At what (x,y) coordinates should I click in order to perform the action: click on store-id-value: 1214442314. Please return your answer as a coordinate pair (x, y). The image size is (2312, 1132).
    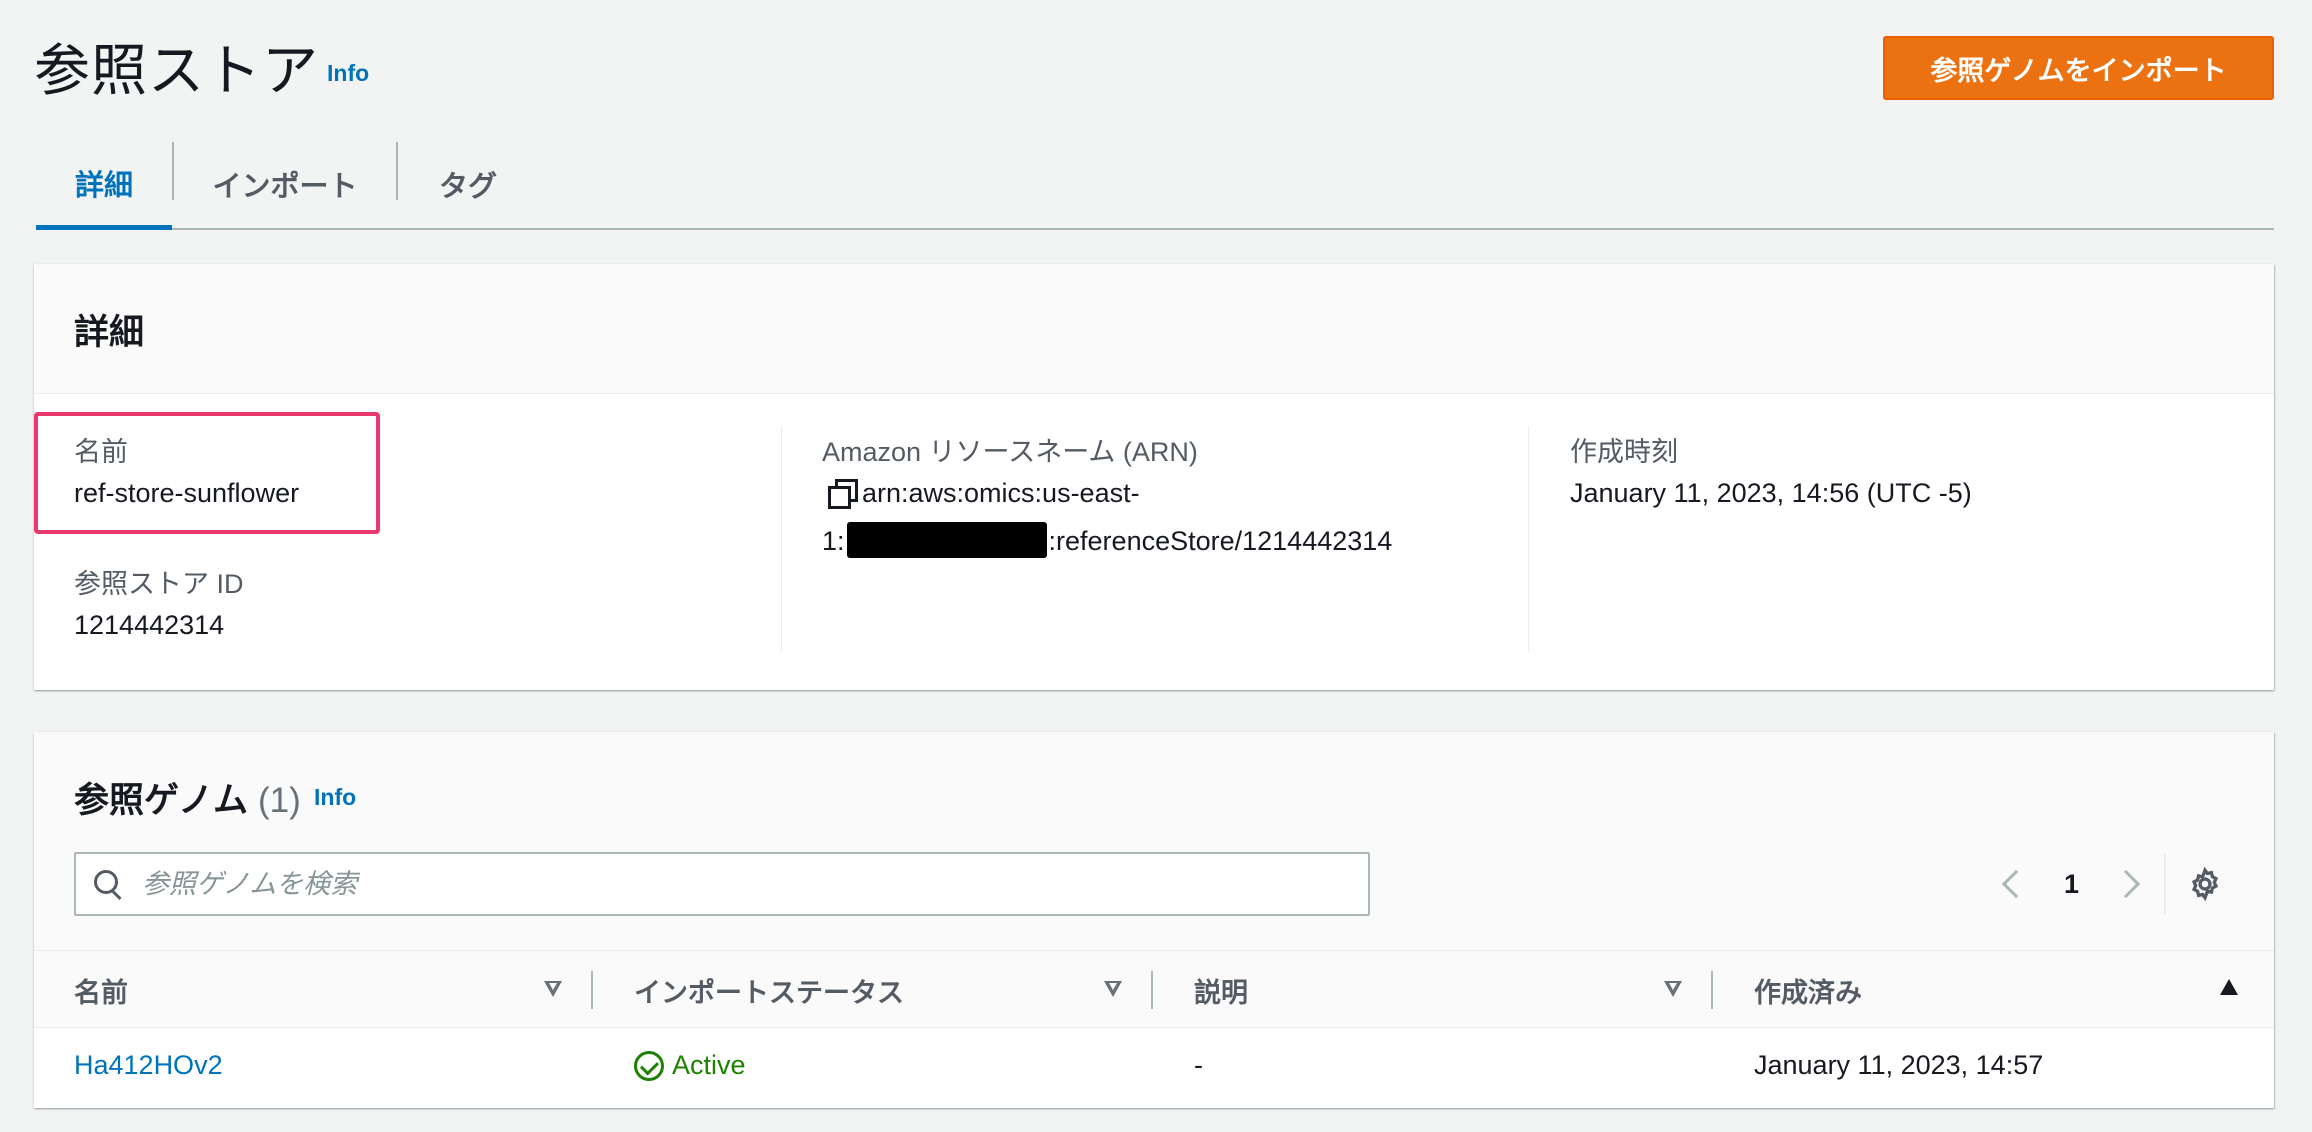
    Looking at the image, I should click on (149, 625).